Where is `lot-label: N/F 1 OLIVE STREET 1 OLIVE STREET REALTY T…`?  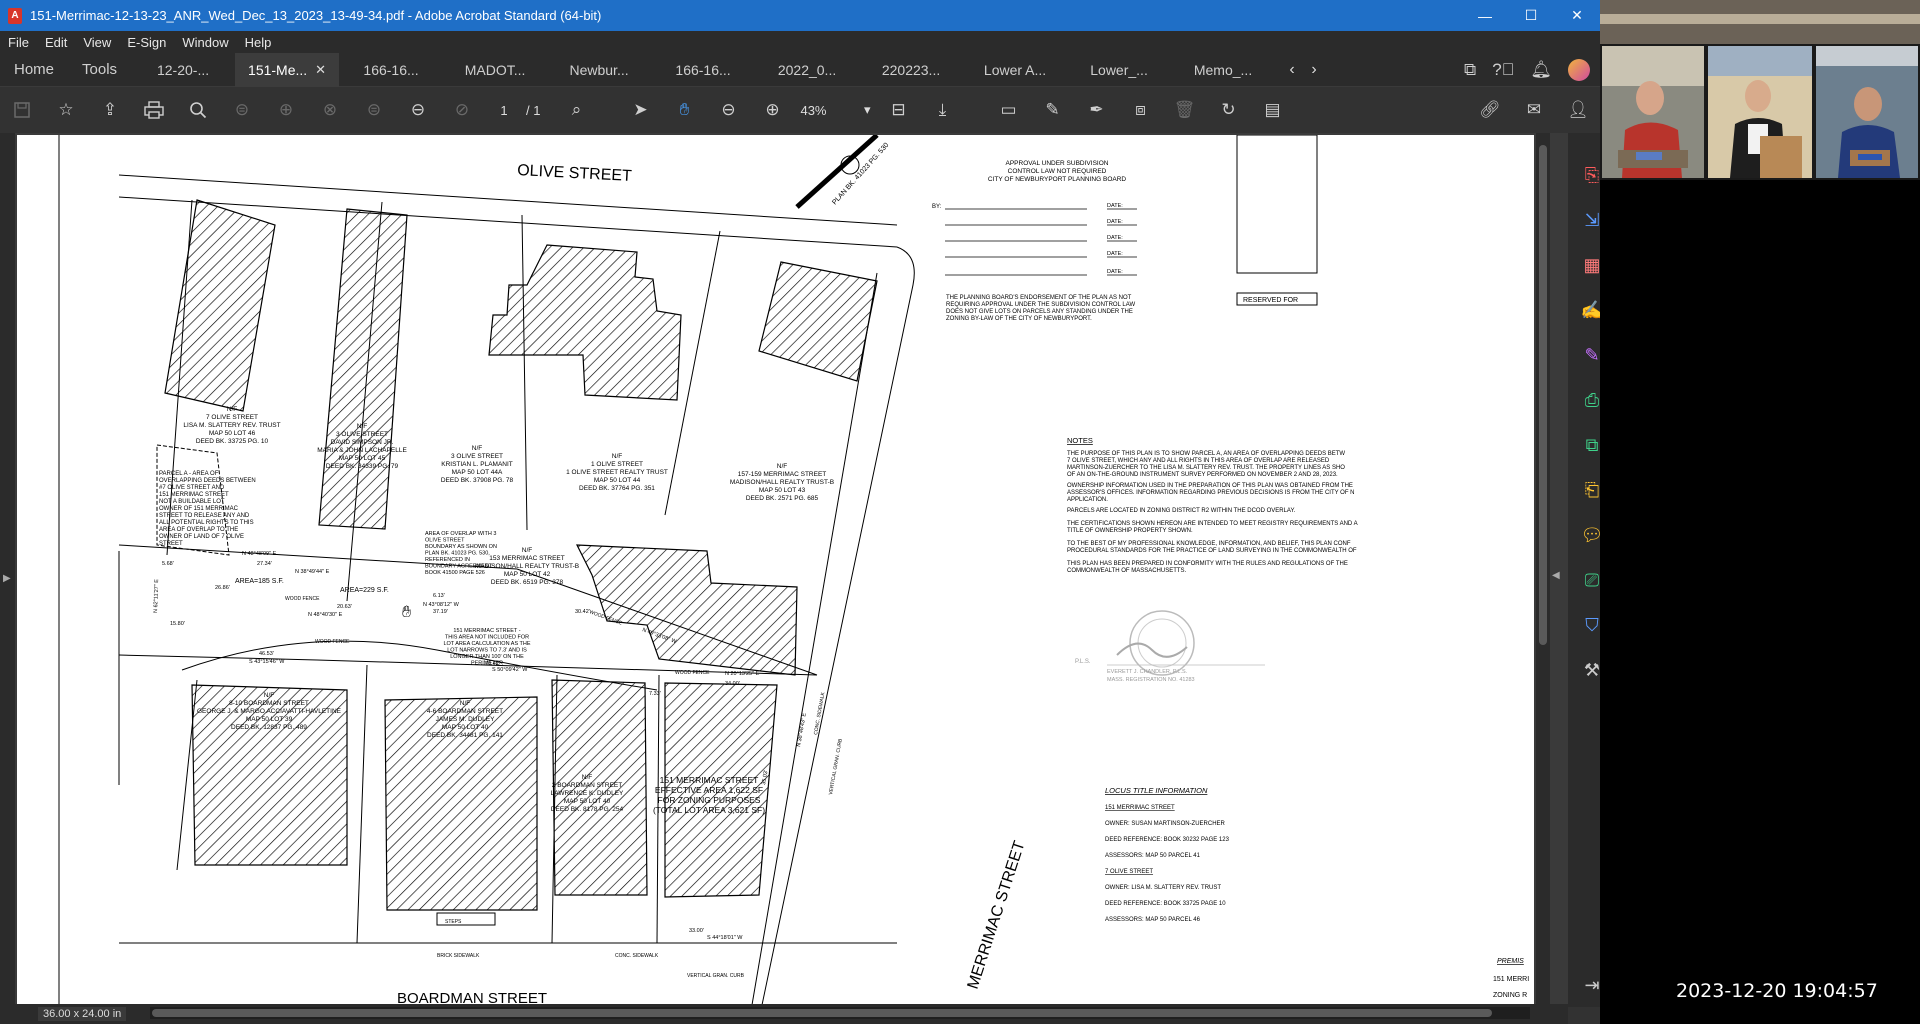 lot-label: N/F 1 OLIVE STREET 1 OLIVE STREET REALTY T… is located at coordinates (617, 472).